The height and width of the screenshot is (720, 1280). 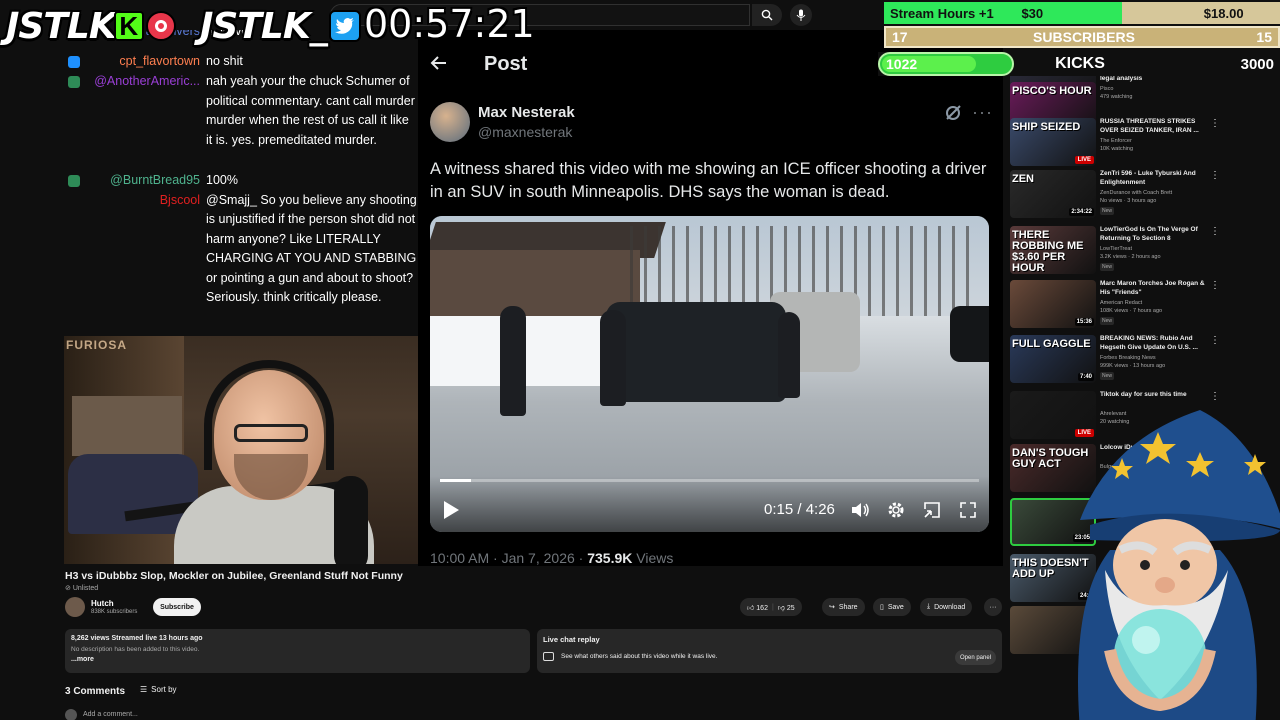 I want to click on play-icon, so click(x=451, y=510).